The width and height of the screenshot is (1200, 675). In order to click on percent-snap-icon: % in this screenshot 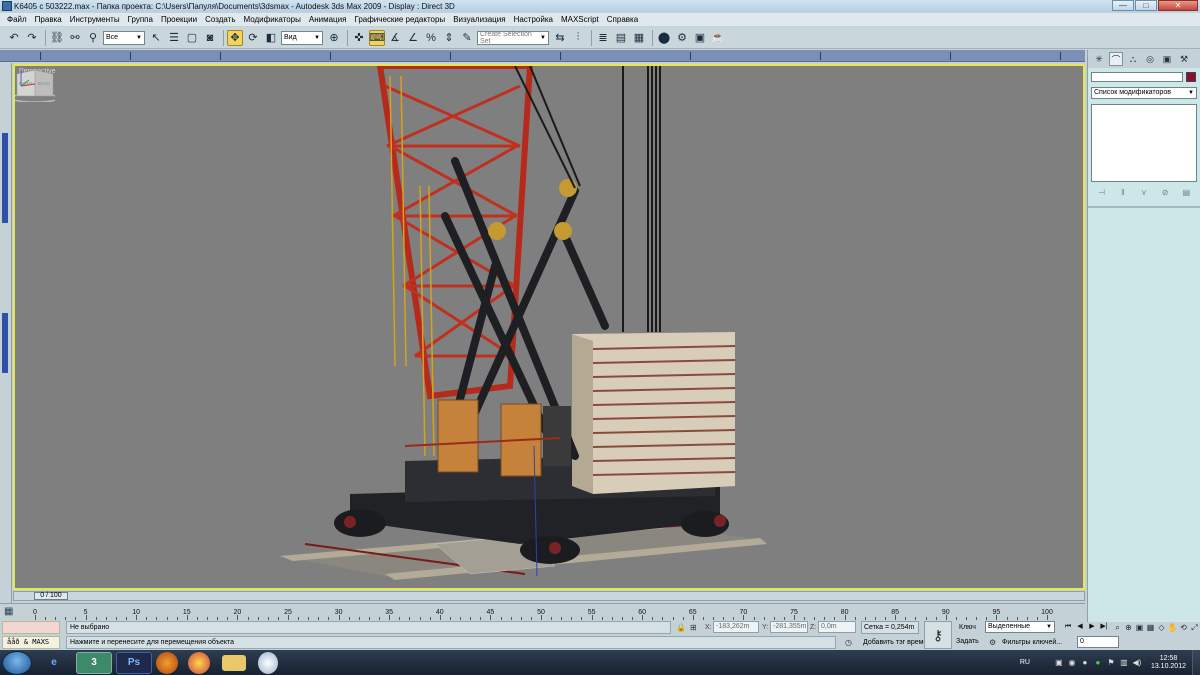, I will do `click(431, 38)`.